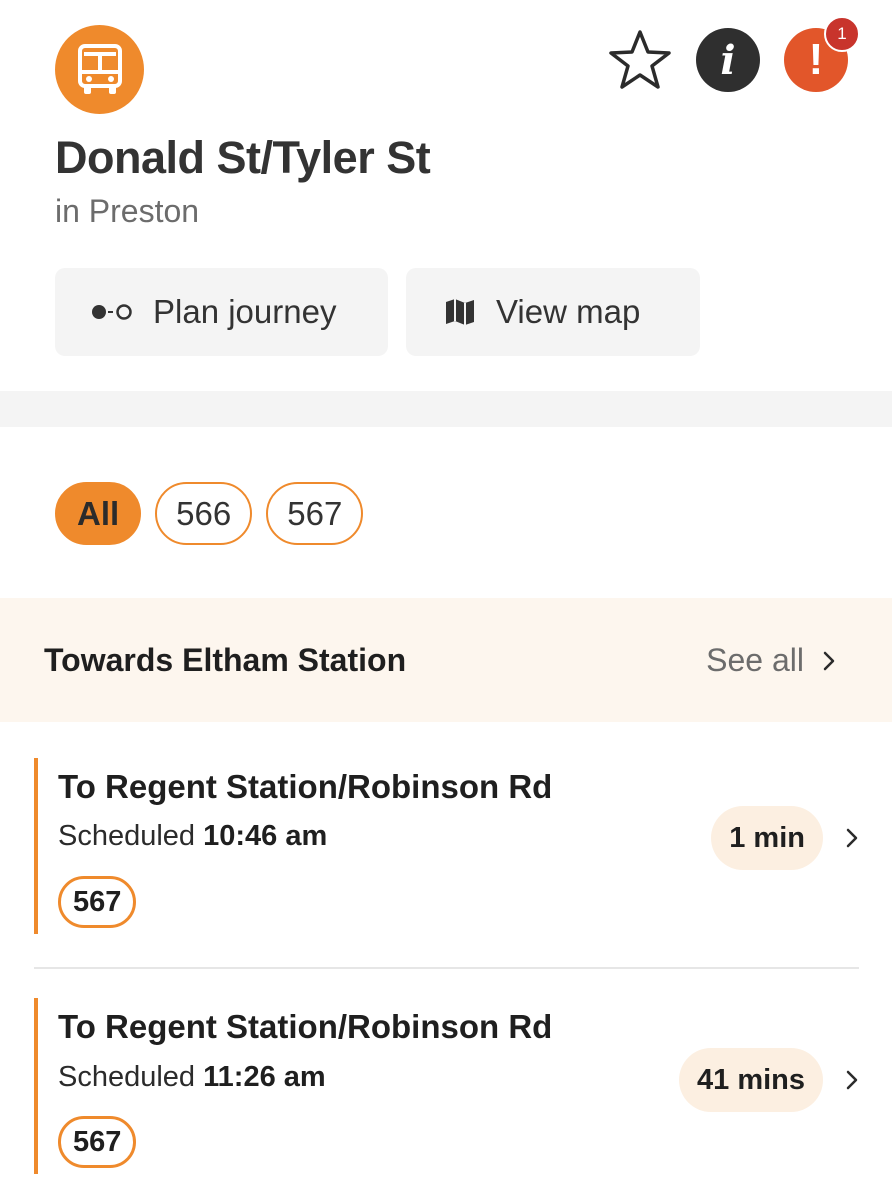 The width and height of the screenshot is (892, 1200). I want to click on bus-icon, so click(99, 69).